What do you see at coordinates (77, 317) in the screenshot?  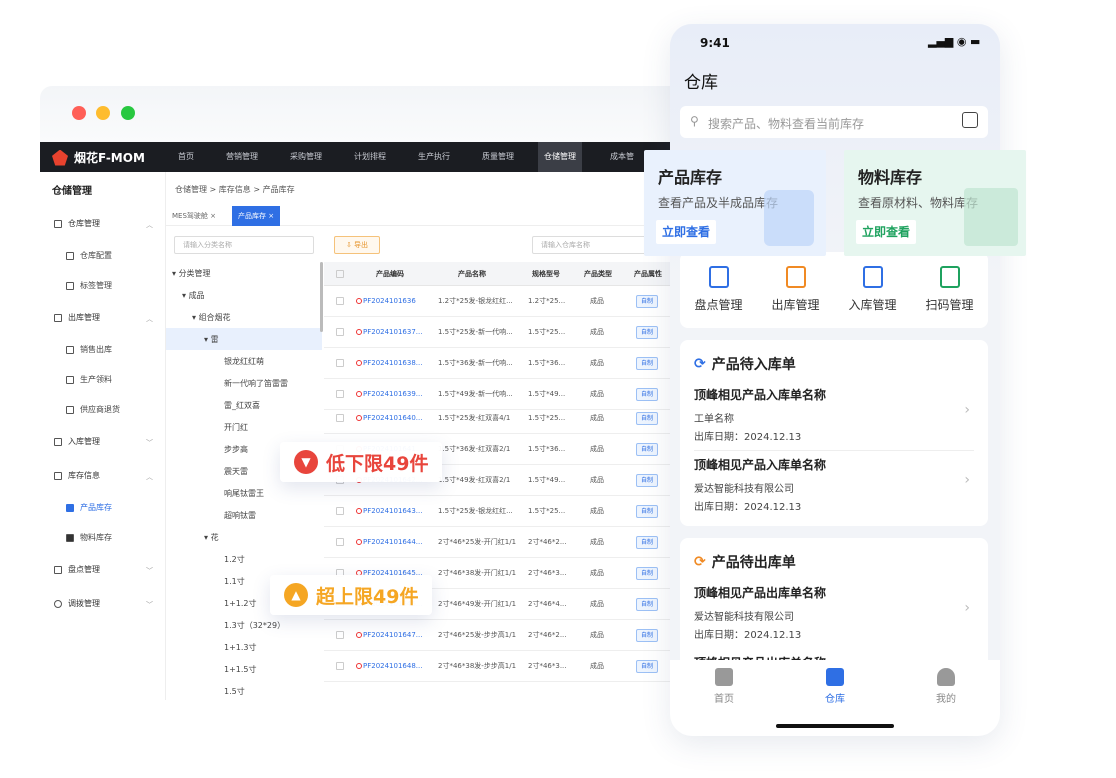 I see `sidebar-group-outbound: 出库管理` at bounding box center [77, 317].